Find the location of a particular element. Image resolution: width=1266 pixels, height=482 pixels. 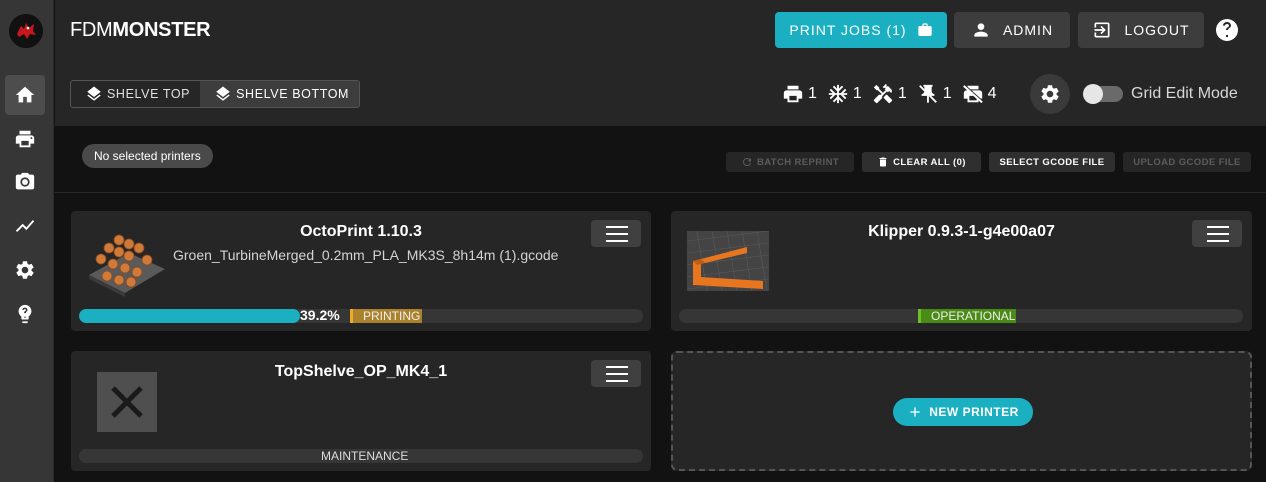

close-icon is located at coordinates (127, 402).